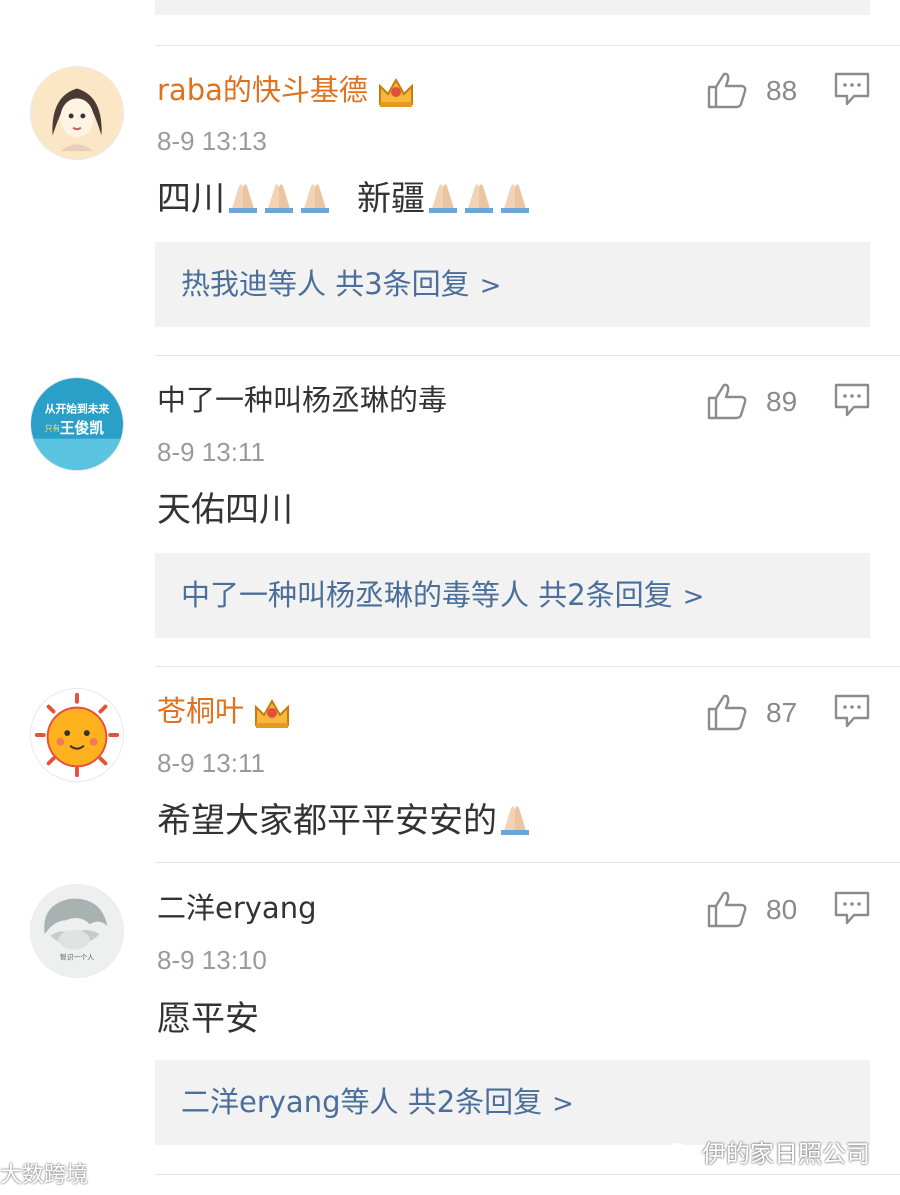 The width and height of the screenshot is (900, 1195). I want to click on content-part: 希望大家都平平安安的, so click(327, 821).